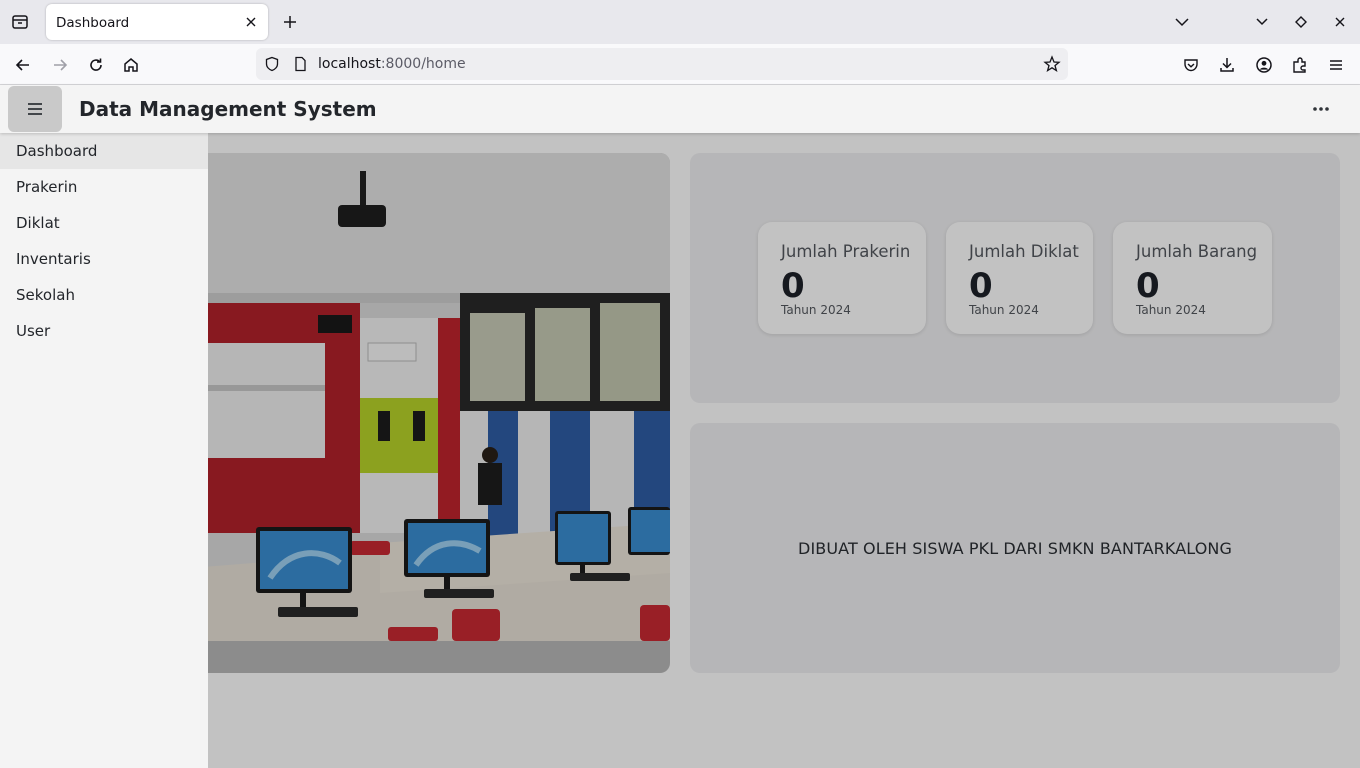 The image size is (1360, 768). I want to click on url-path: :8000/home, so click(423, 64).